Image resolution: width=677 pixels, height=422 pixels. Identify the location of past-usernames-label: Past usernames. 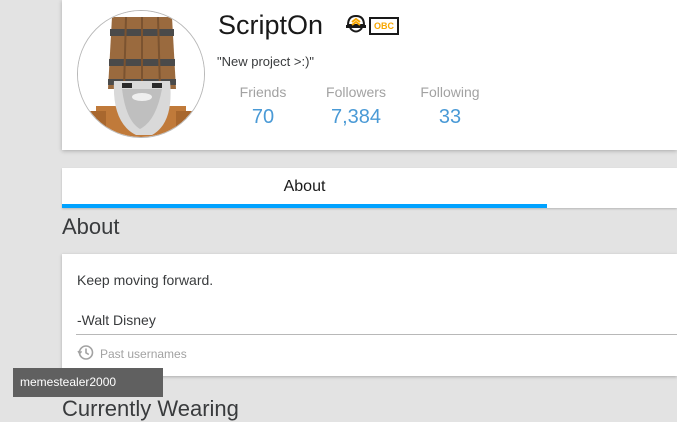
(143, 354).